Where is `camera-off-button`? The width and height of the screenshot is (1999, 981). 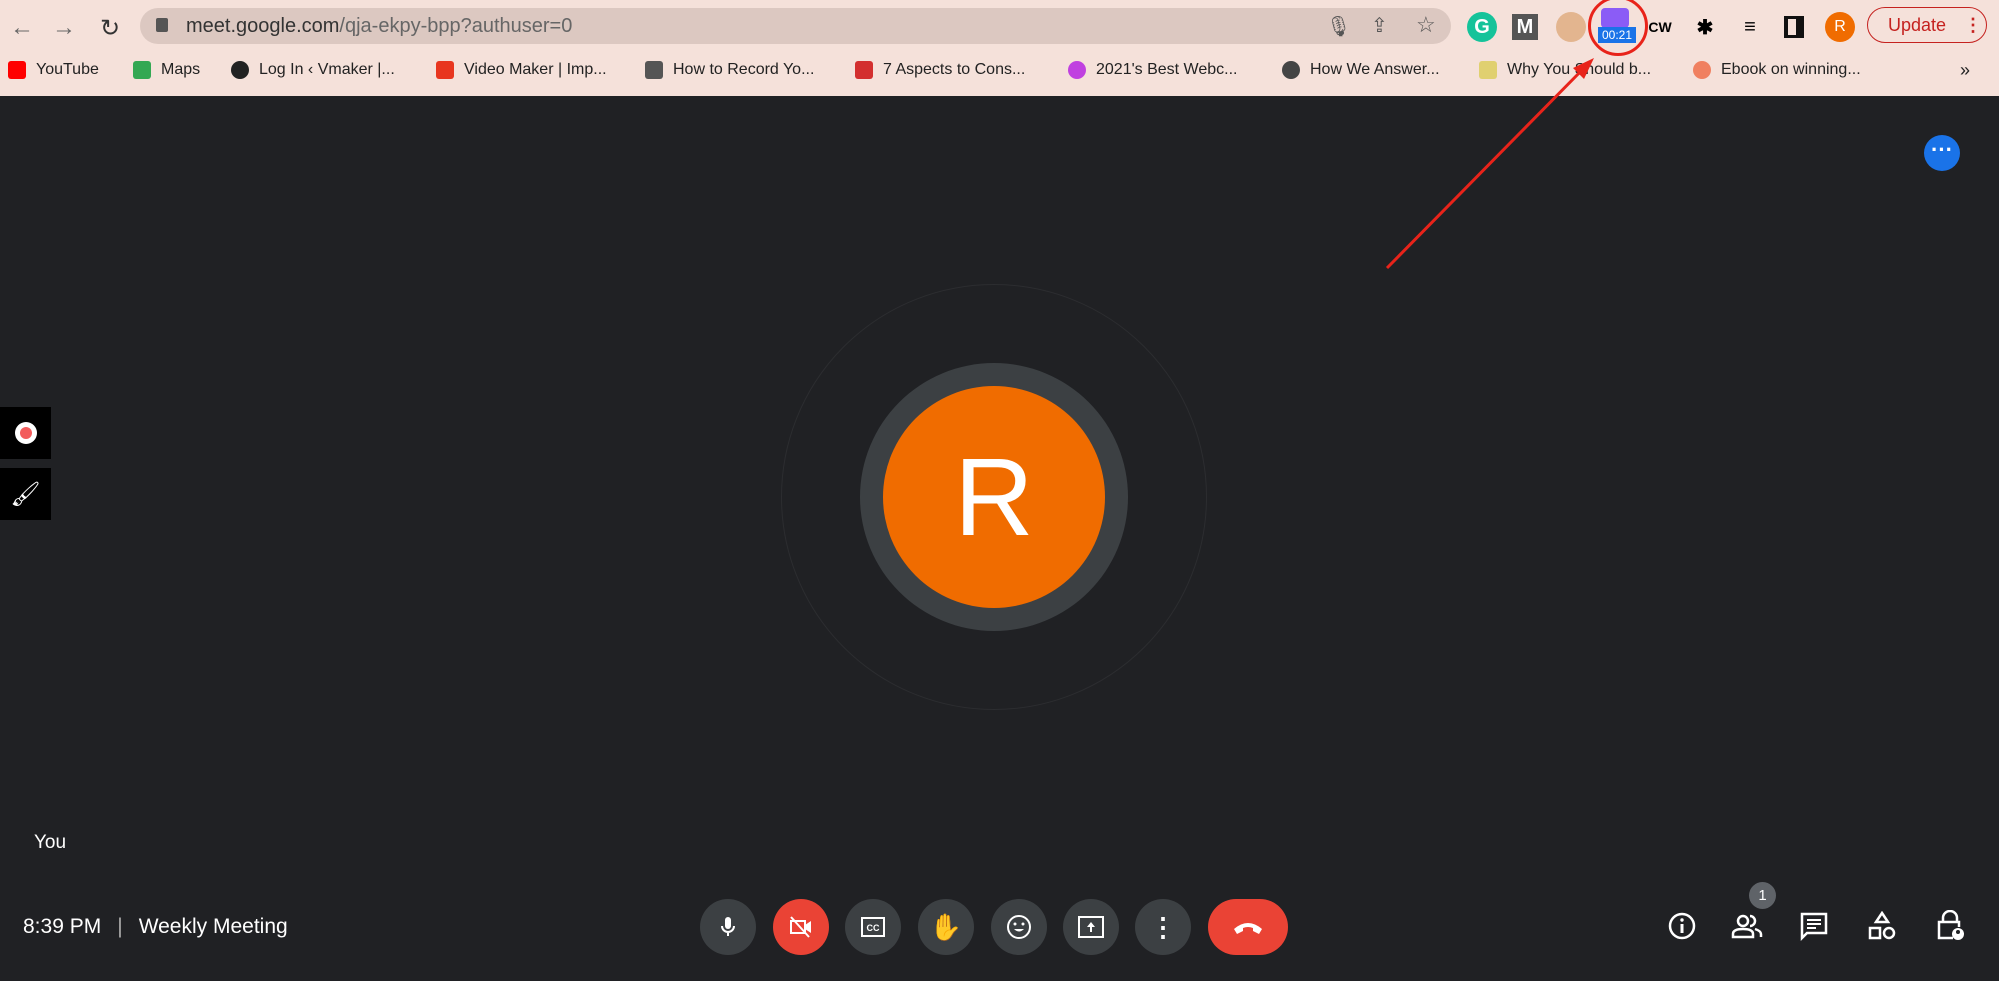
camera-off-button is located at coordinates (801, 927).